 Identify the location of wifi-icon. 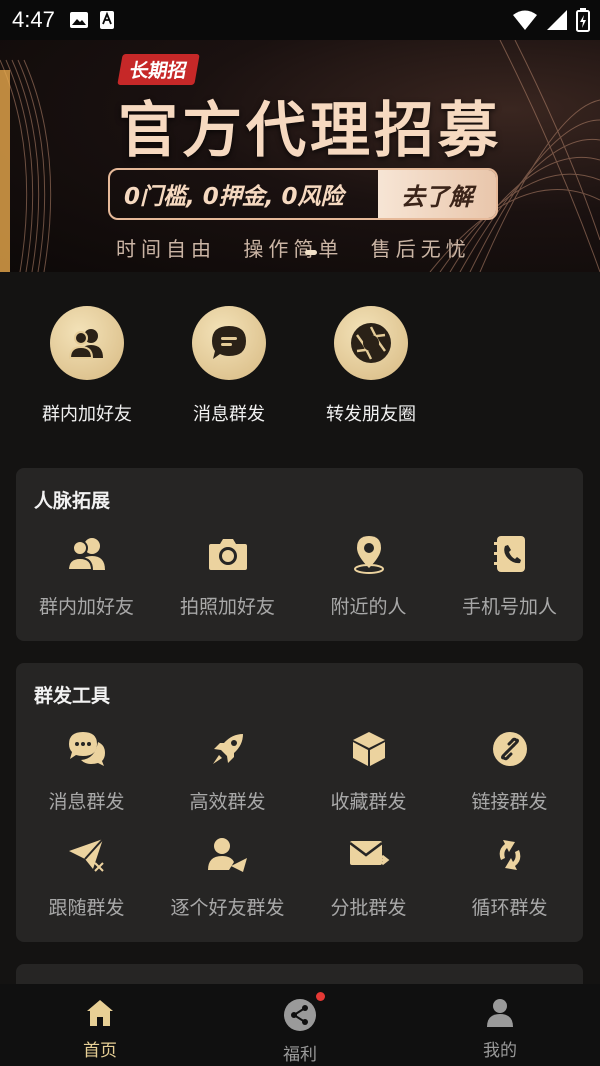
(525, 20).